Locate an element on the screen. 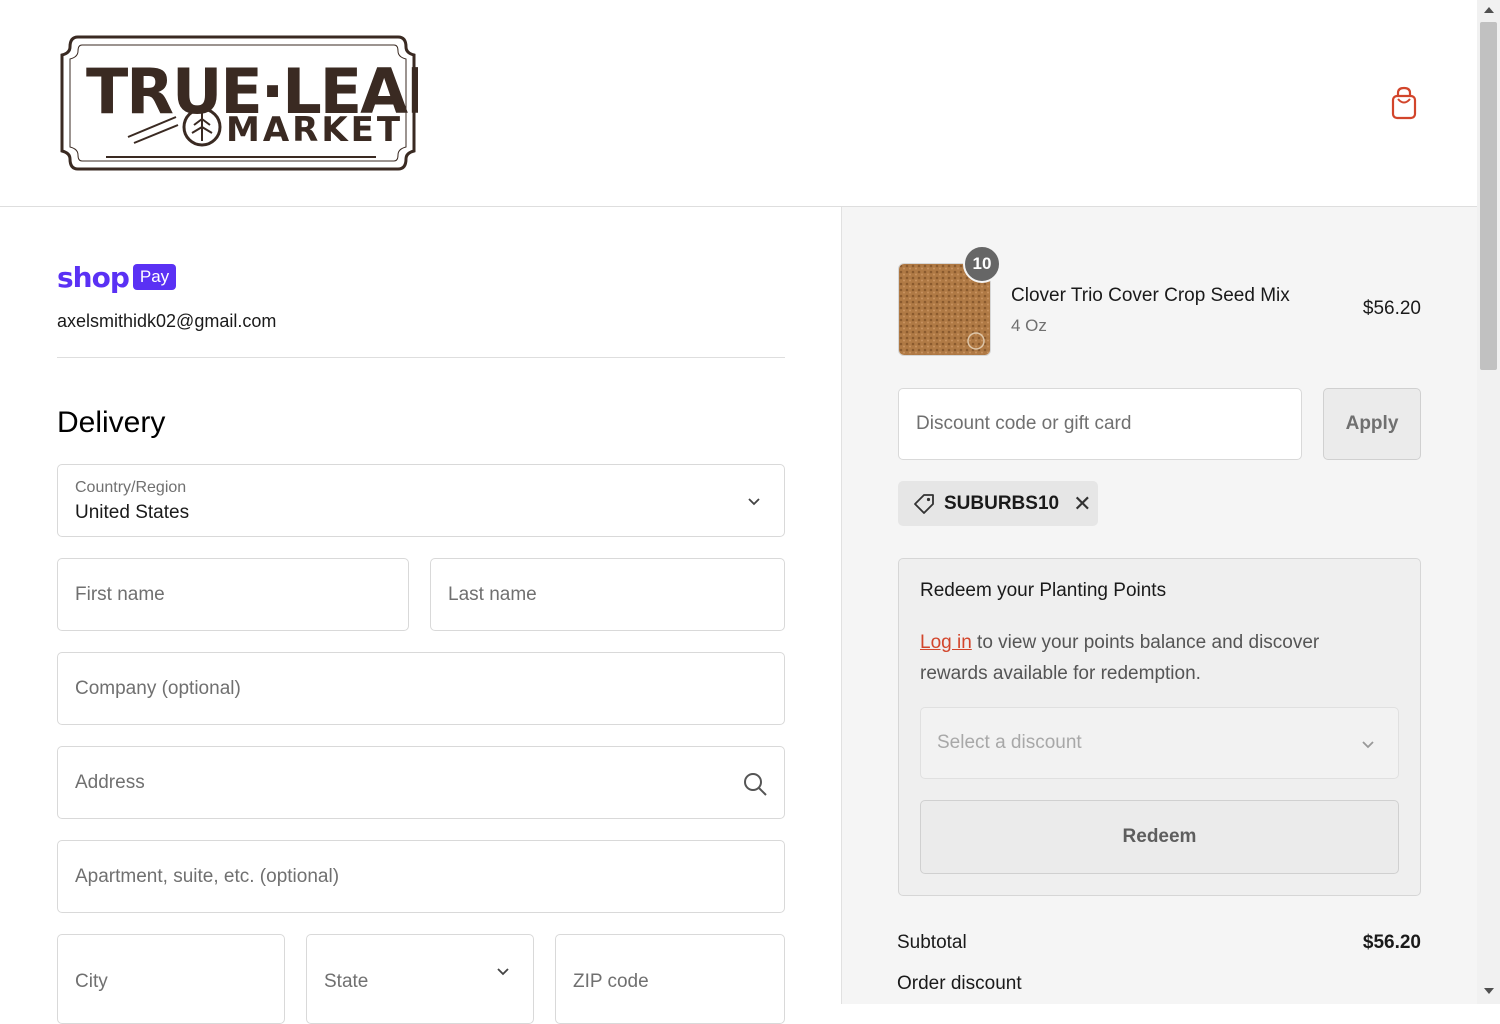  city-placeholder: City is located at coordinates (91, 981).